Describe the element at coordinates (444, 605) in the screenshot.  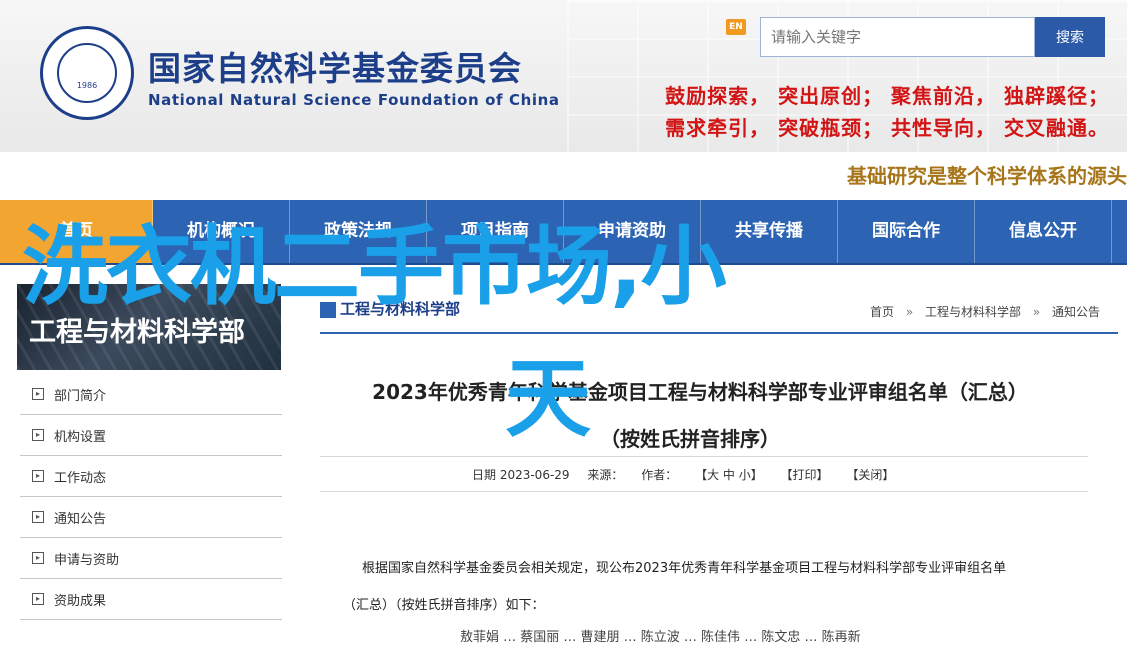
I see `article-paragraph: （汇总）（按姓氏拼音排序）如下：` at that location.